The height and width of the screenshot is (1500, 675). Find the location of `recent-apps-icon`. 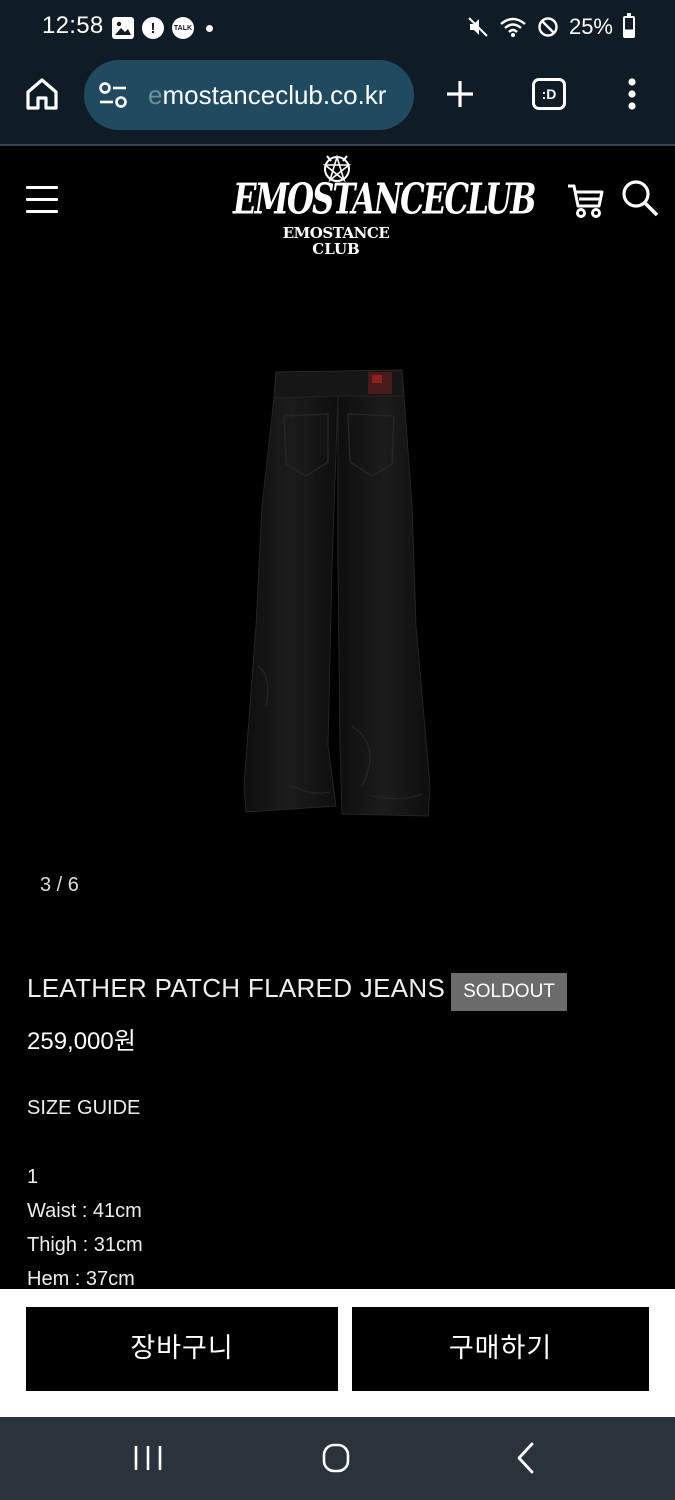

recent-apps-icon is located at coordinates (148, 1458).